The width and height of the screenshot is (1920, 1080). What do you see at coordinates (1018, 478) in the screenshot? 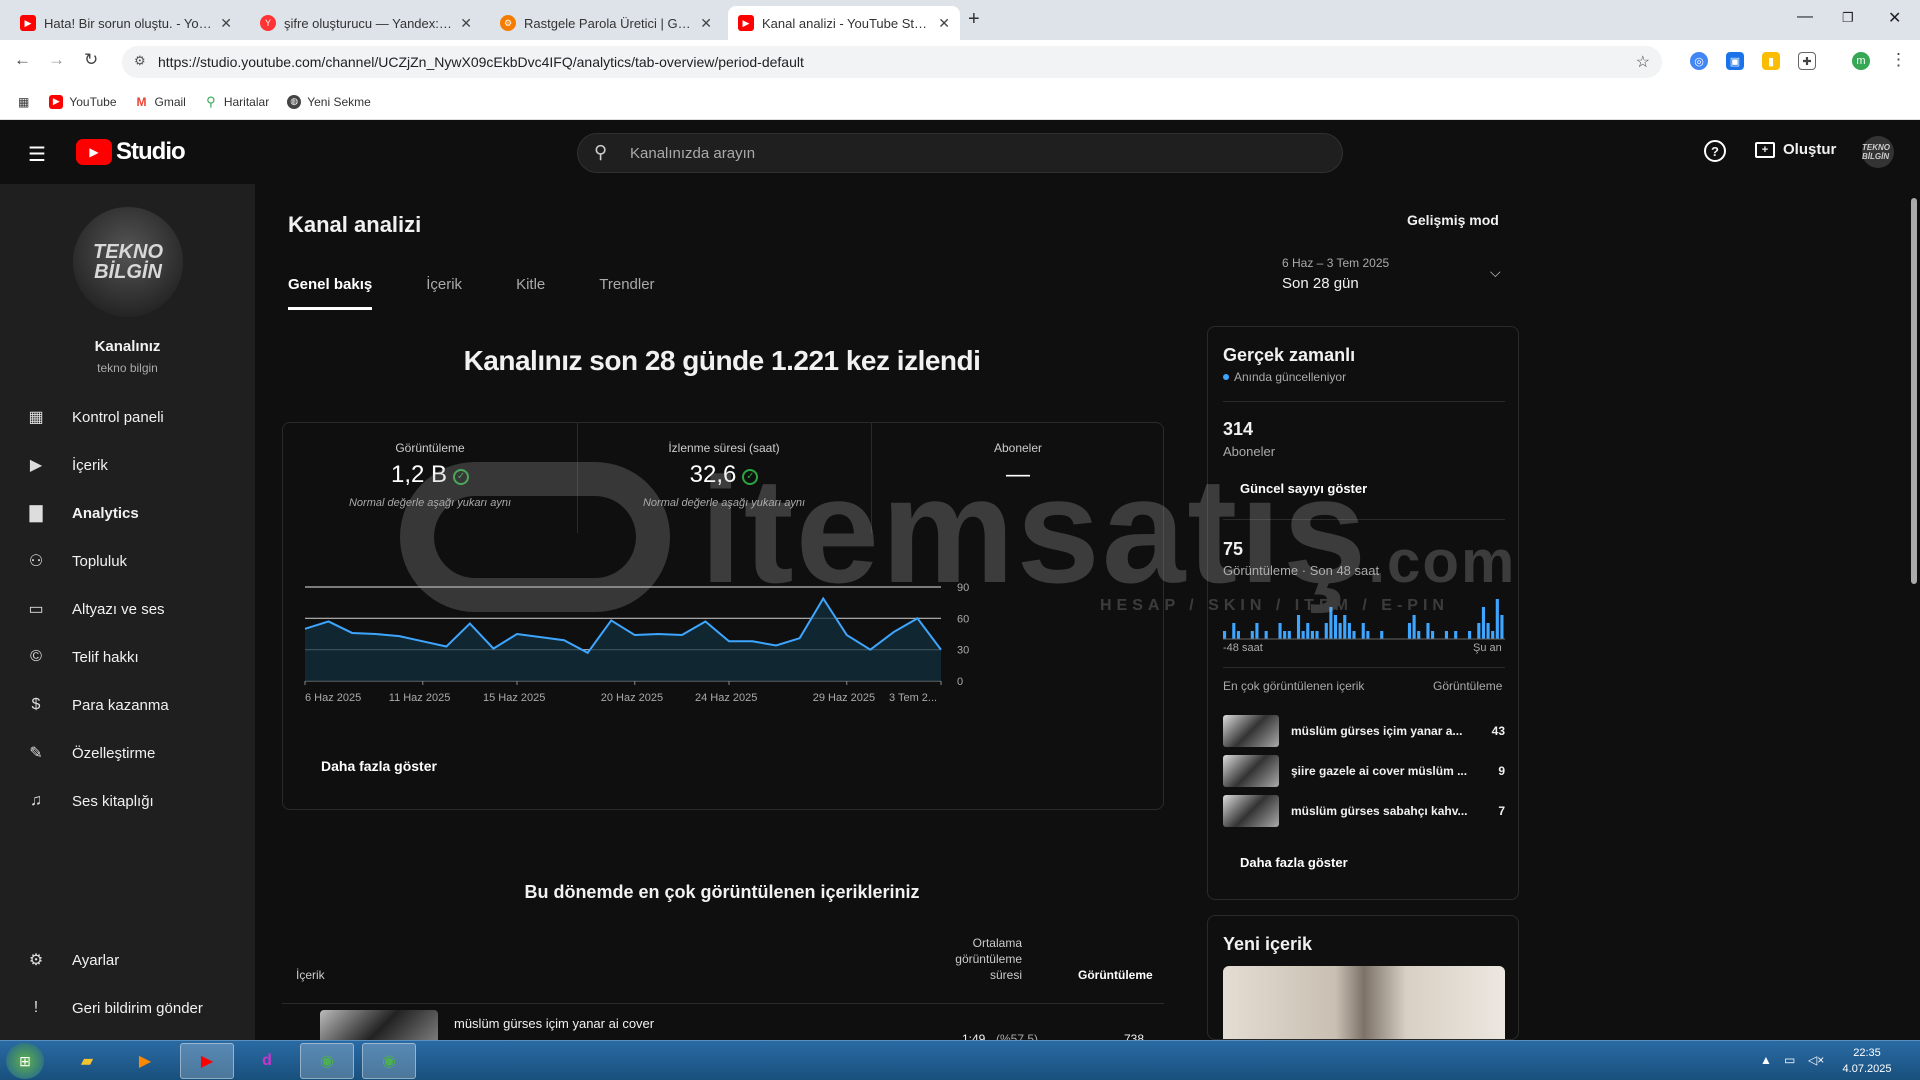
I see `metric-subscribers: Aboneler —` at bounding box center [1018, 478].